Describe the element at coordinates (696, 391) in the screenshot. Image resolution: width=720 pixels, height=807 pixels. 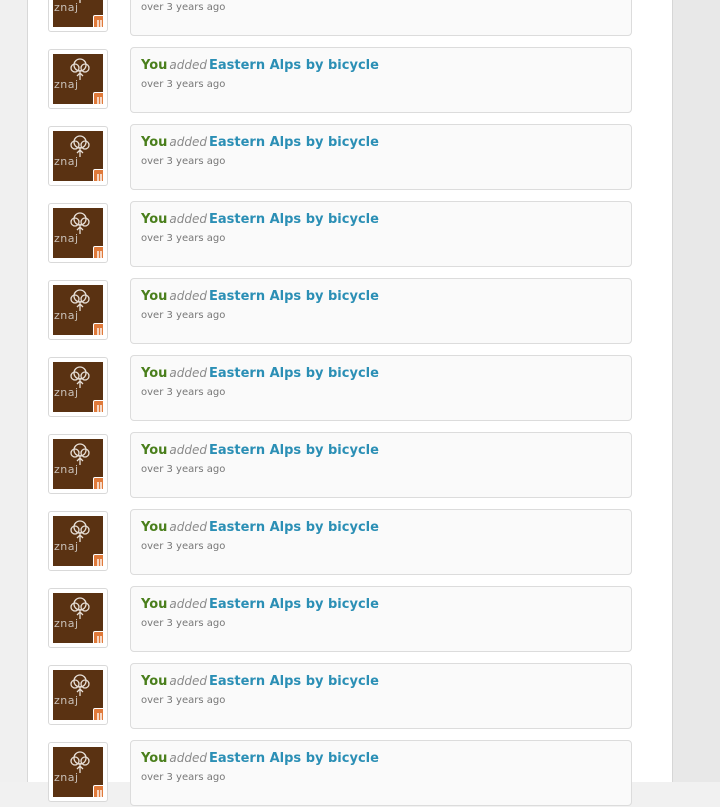
I see `right-gutter` at that location.